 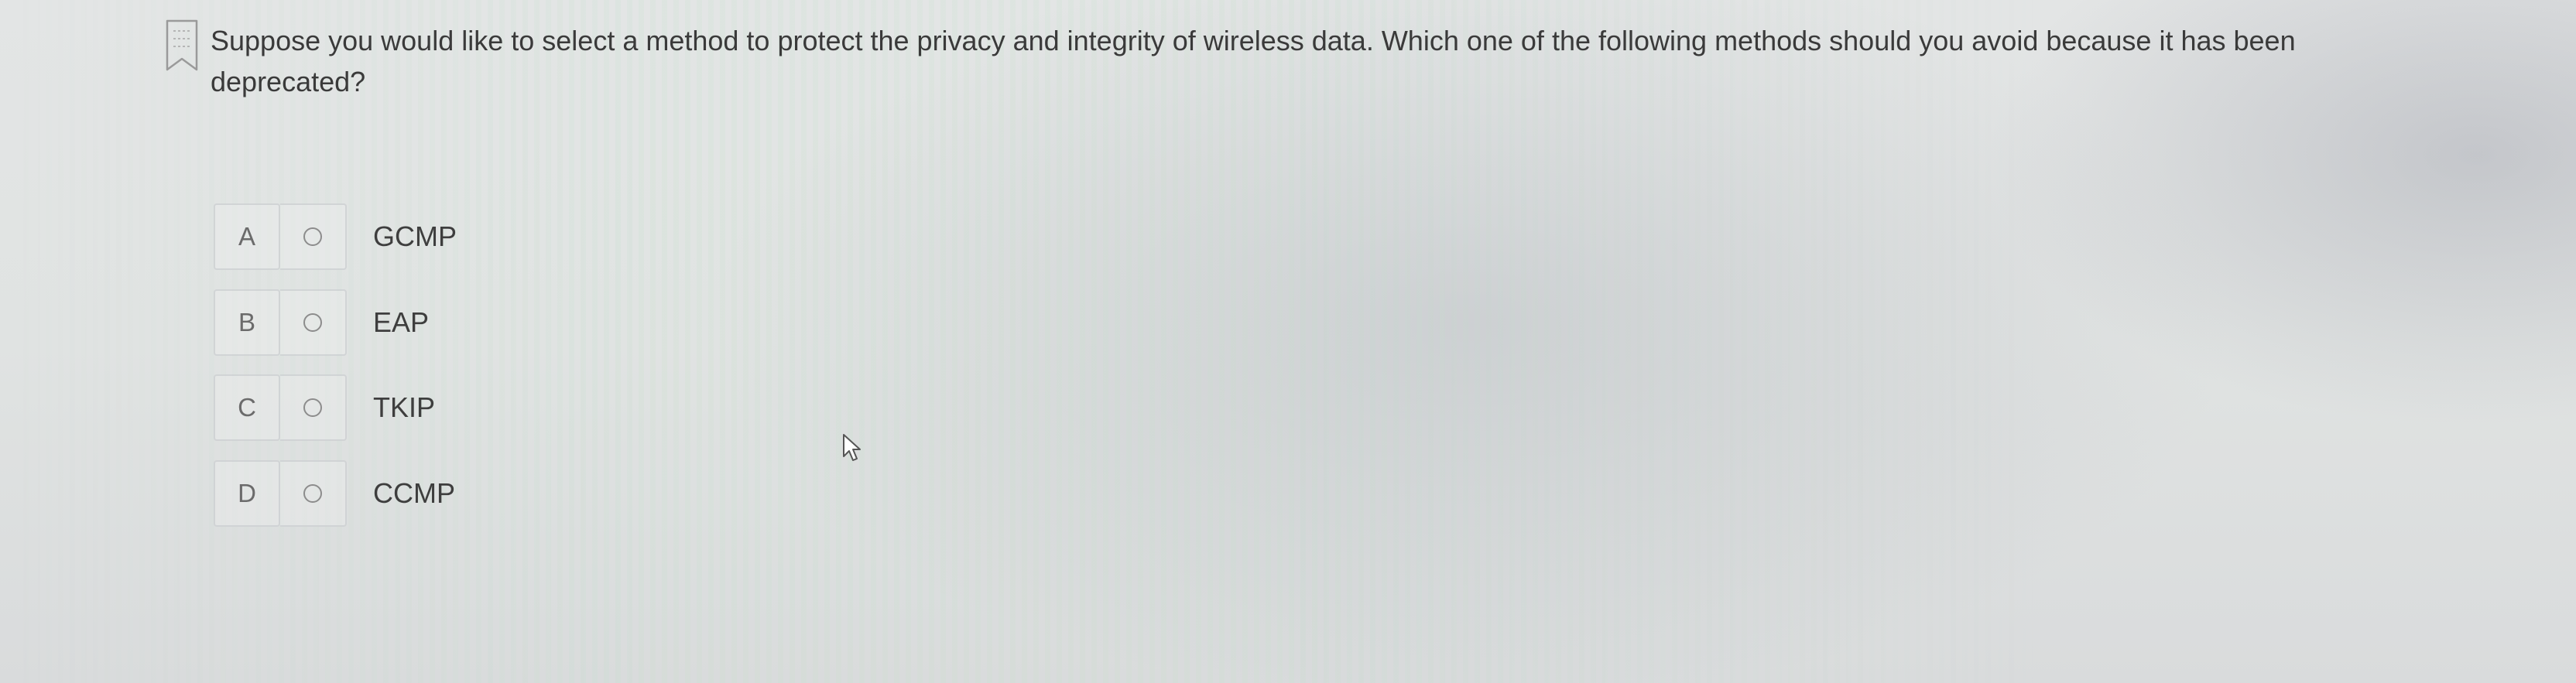 I want to click on option-letter: A, so click(x=247, y=236).